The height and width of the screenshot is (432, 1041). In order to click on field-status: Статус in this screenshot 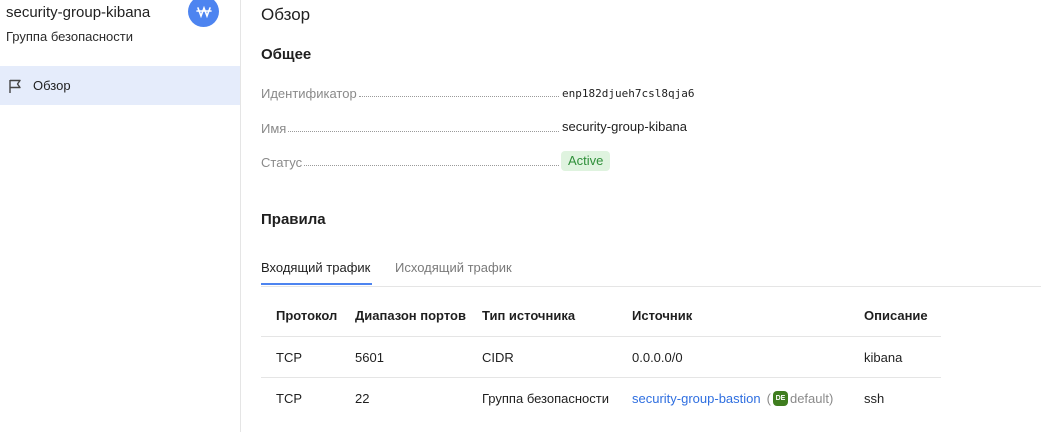, I will do `click(411, 161)`.